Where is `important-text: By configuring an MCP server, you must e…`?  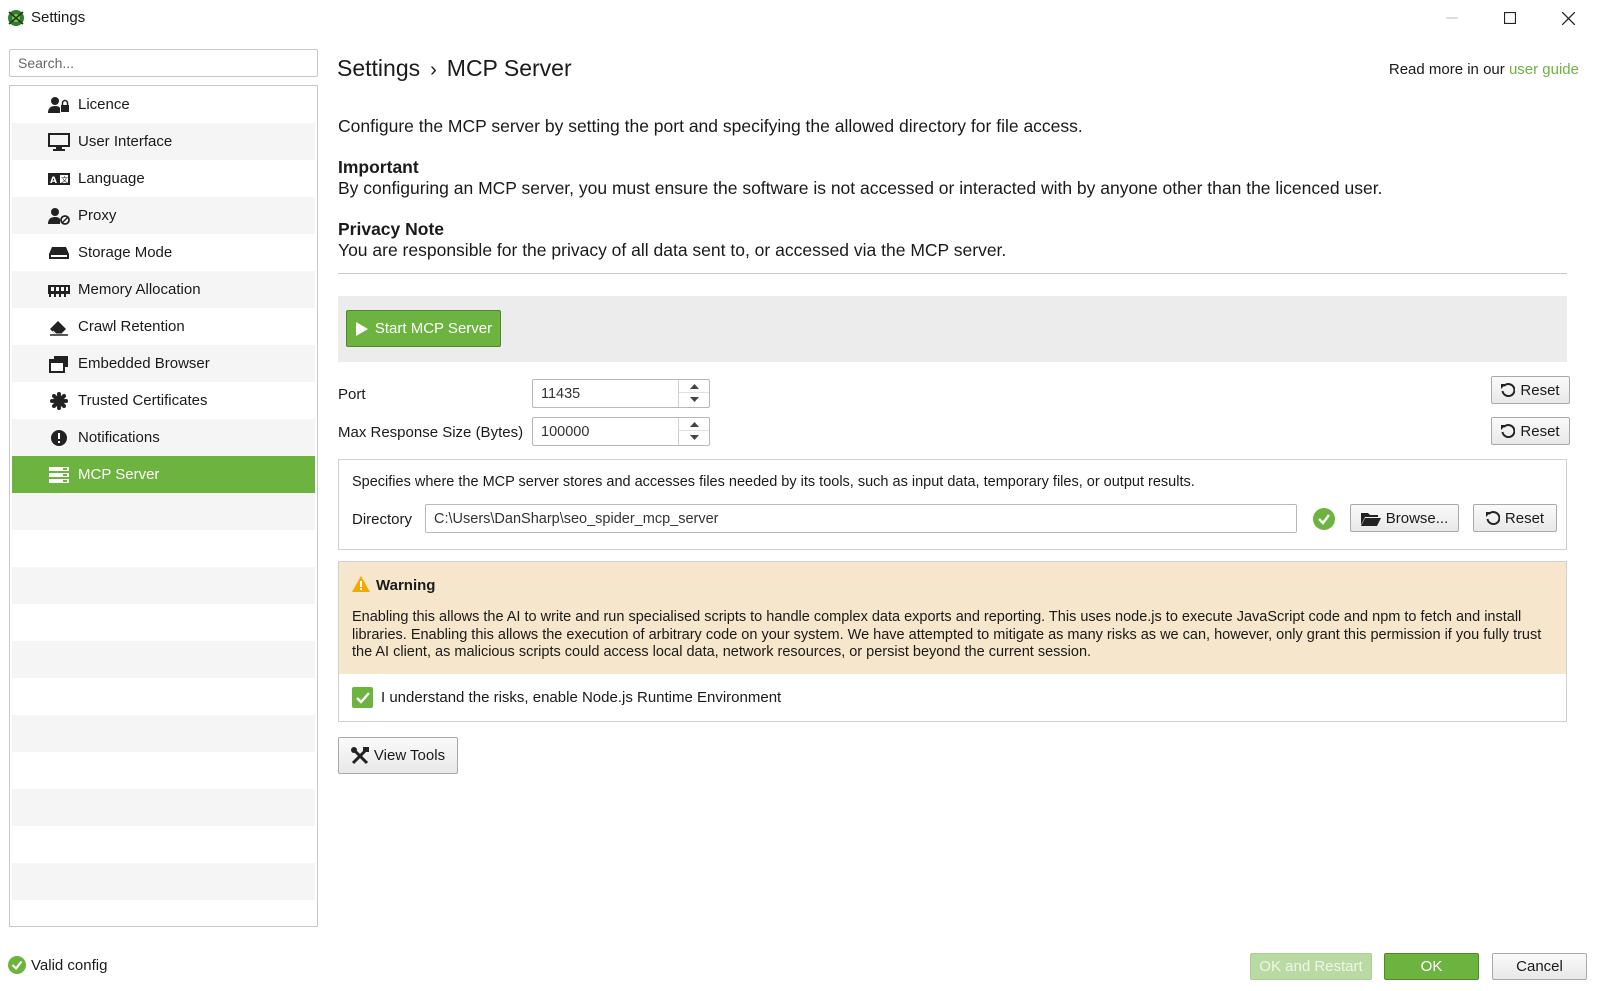 important-text: By configuring an MCP server, you must e… is located at coordinates (860, 188).